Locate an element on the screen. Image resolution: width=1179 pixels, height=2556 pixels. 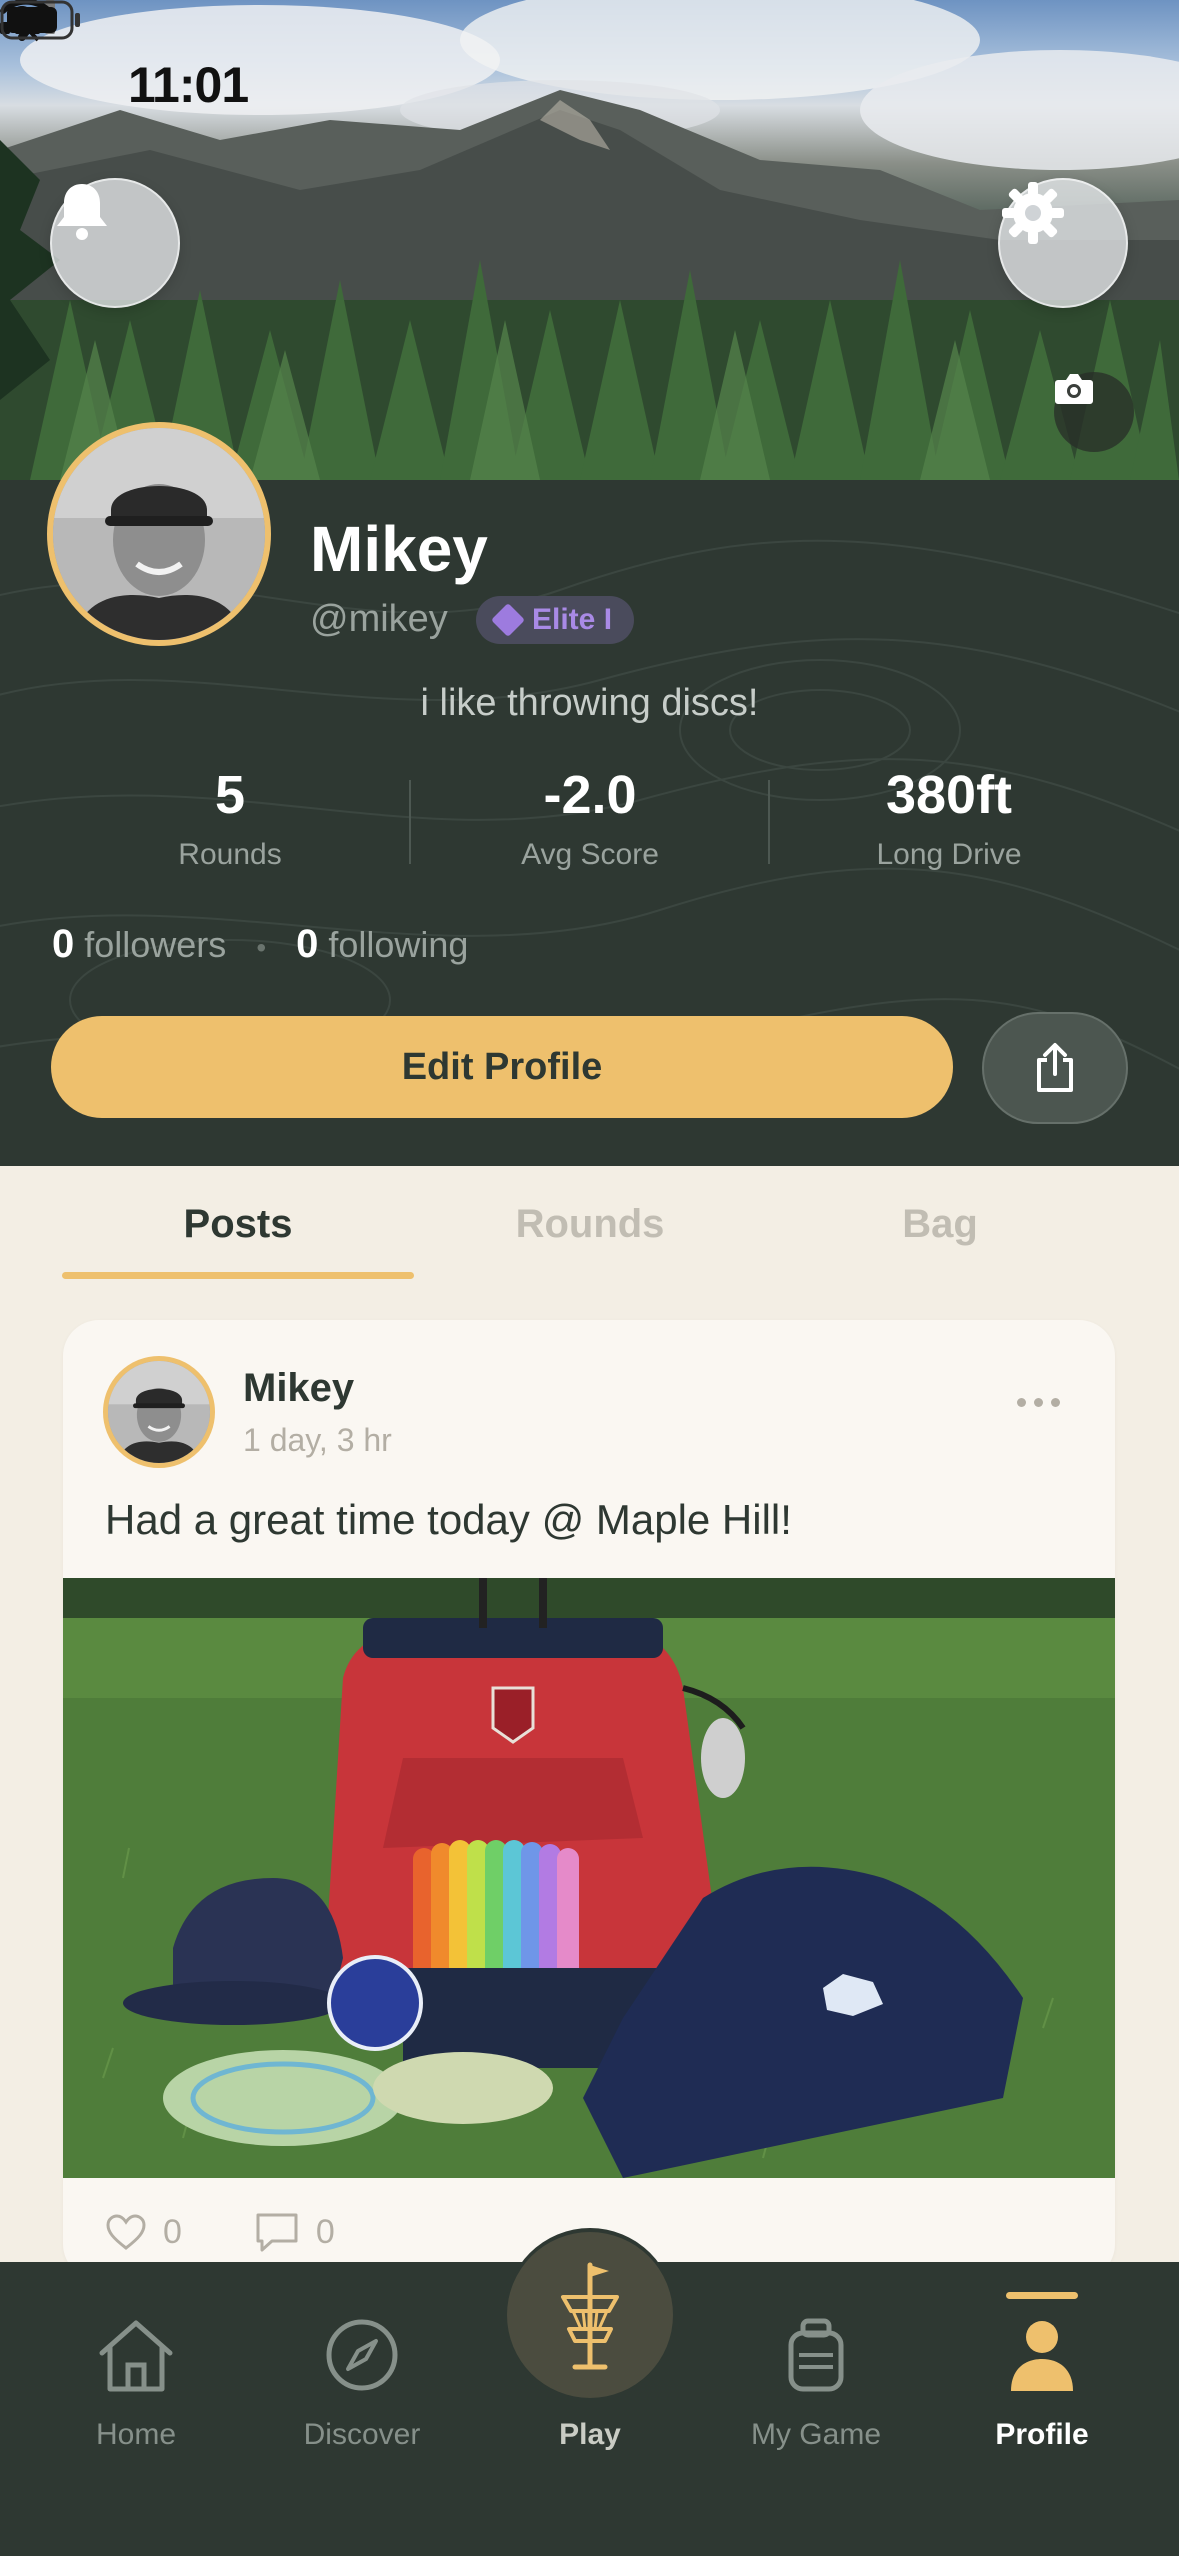
like-count: 0 is located at coordinates (172, 2231).